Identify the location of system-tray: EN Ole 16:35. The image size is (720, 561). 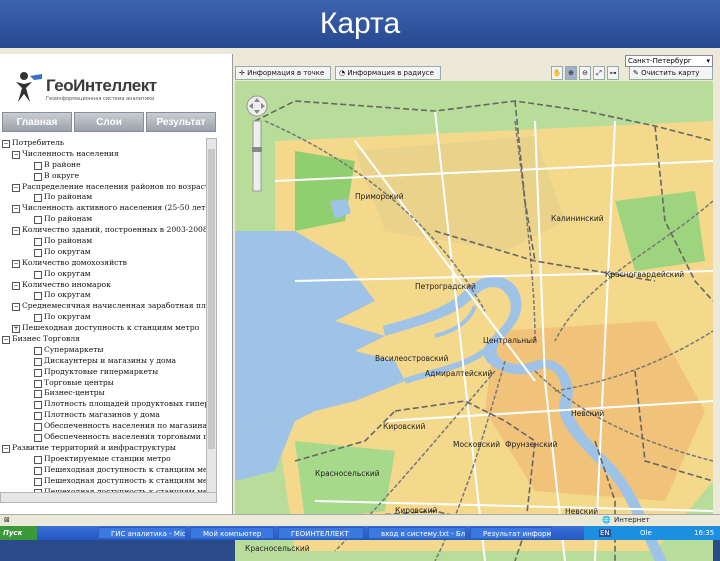
(652, 533).